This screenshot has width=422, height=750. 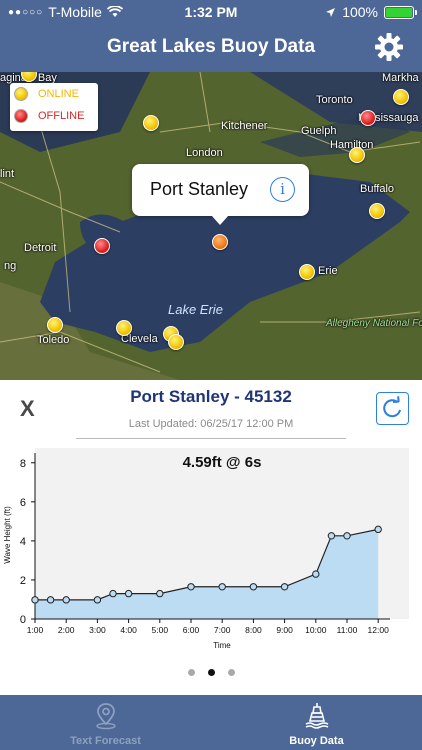 What do you see at coordinates (21, 94) in the screenshot?
I see `online-dot-icon` at bounding box center [21, 94].